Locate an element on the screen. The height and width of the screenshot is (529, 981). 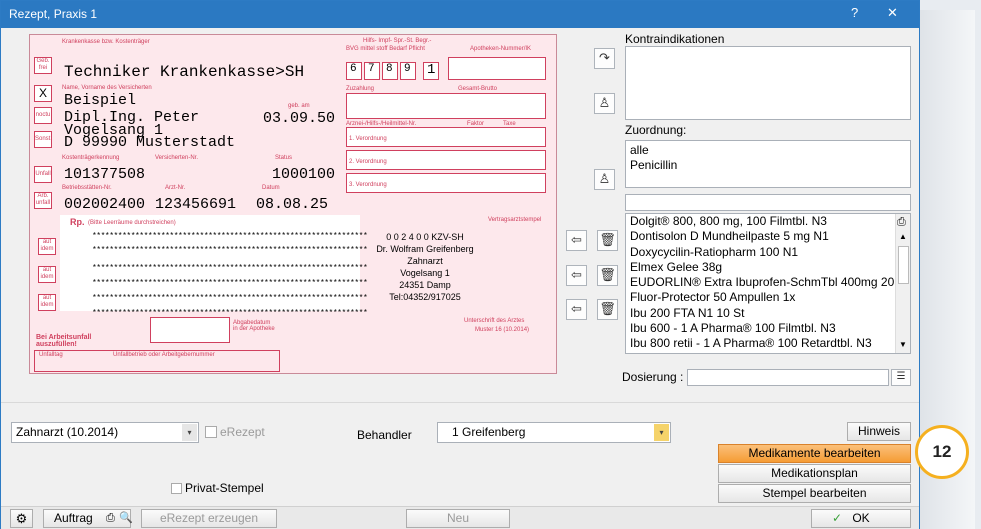
privat-stempel-checkbox is located at coordinates (176, 488).